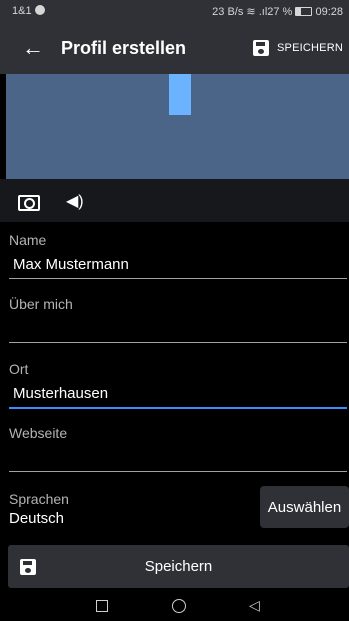 The image size is (349, 621). What do you see at coordinates (251, 12) in the screenshot?
I see `wifi-icon: ≋` at bounding box center [251, 12].